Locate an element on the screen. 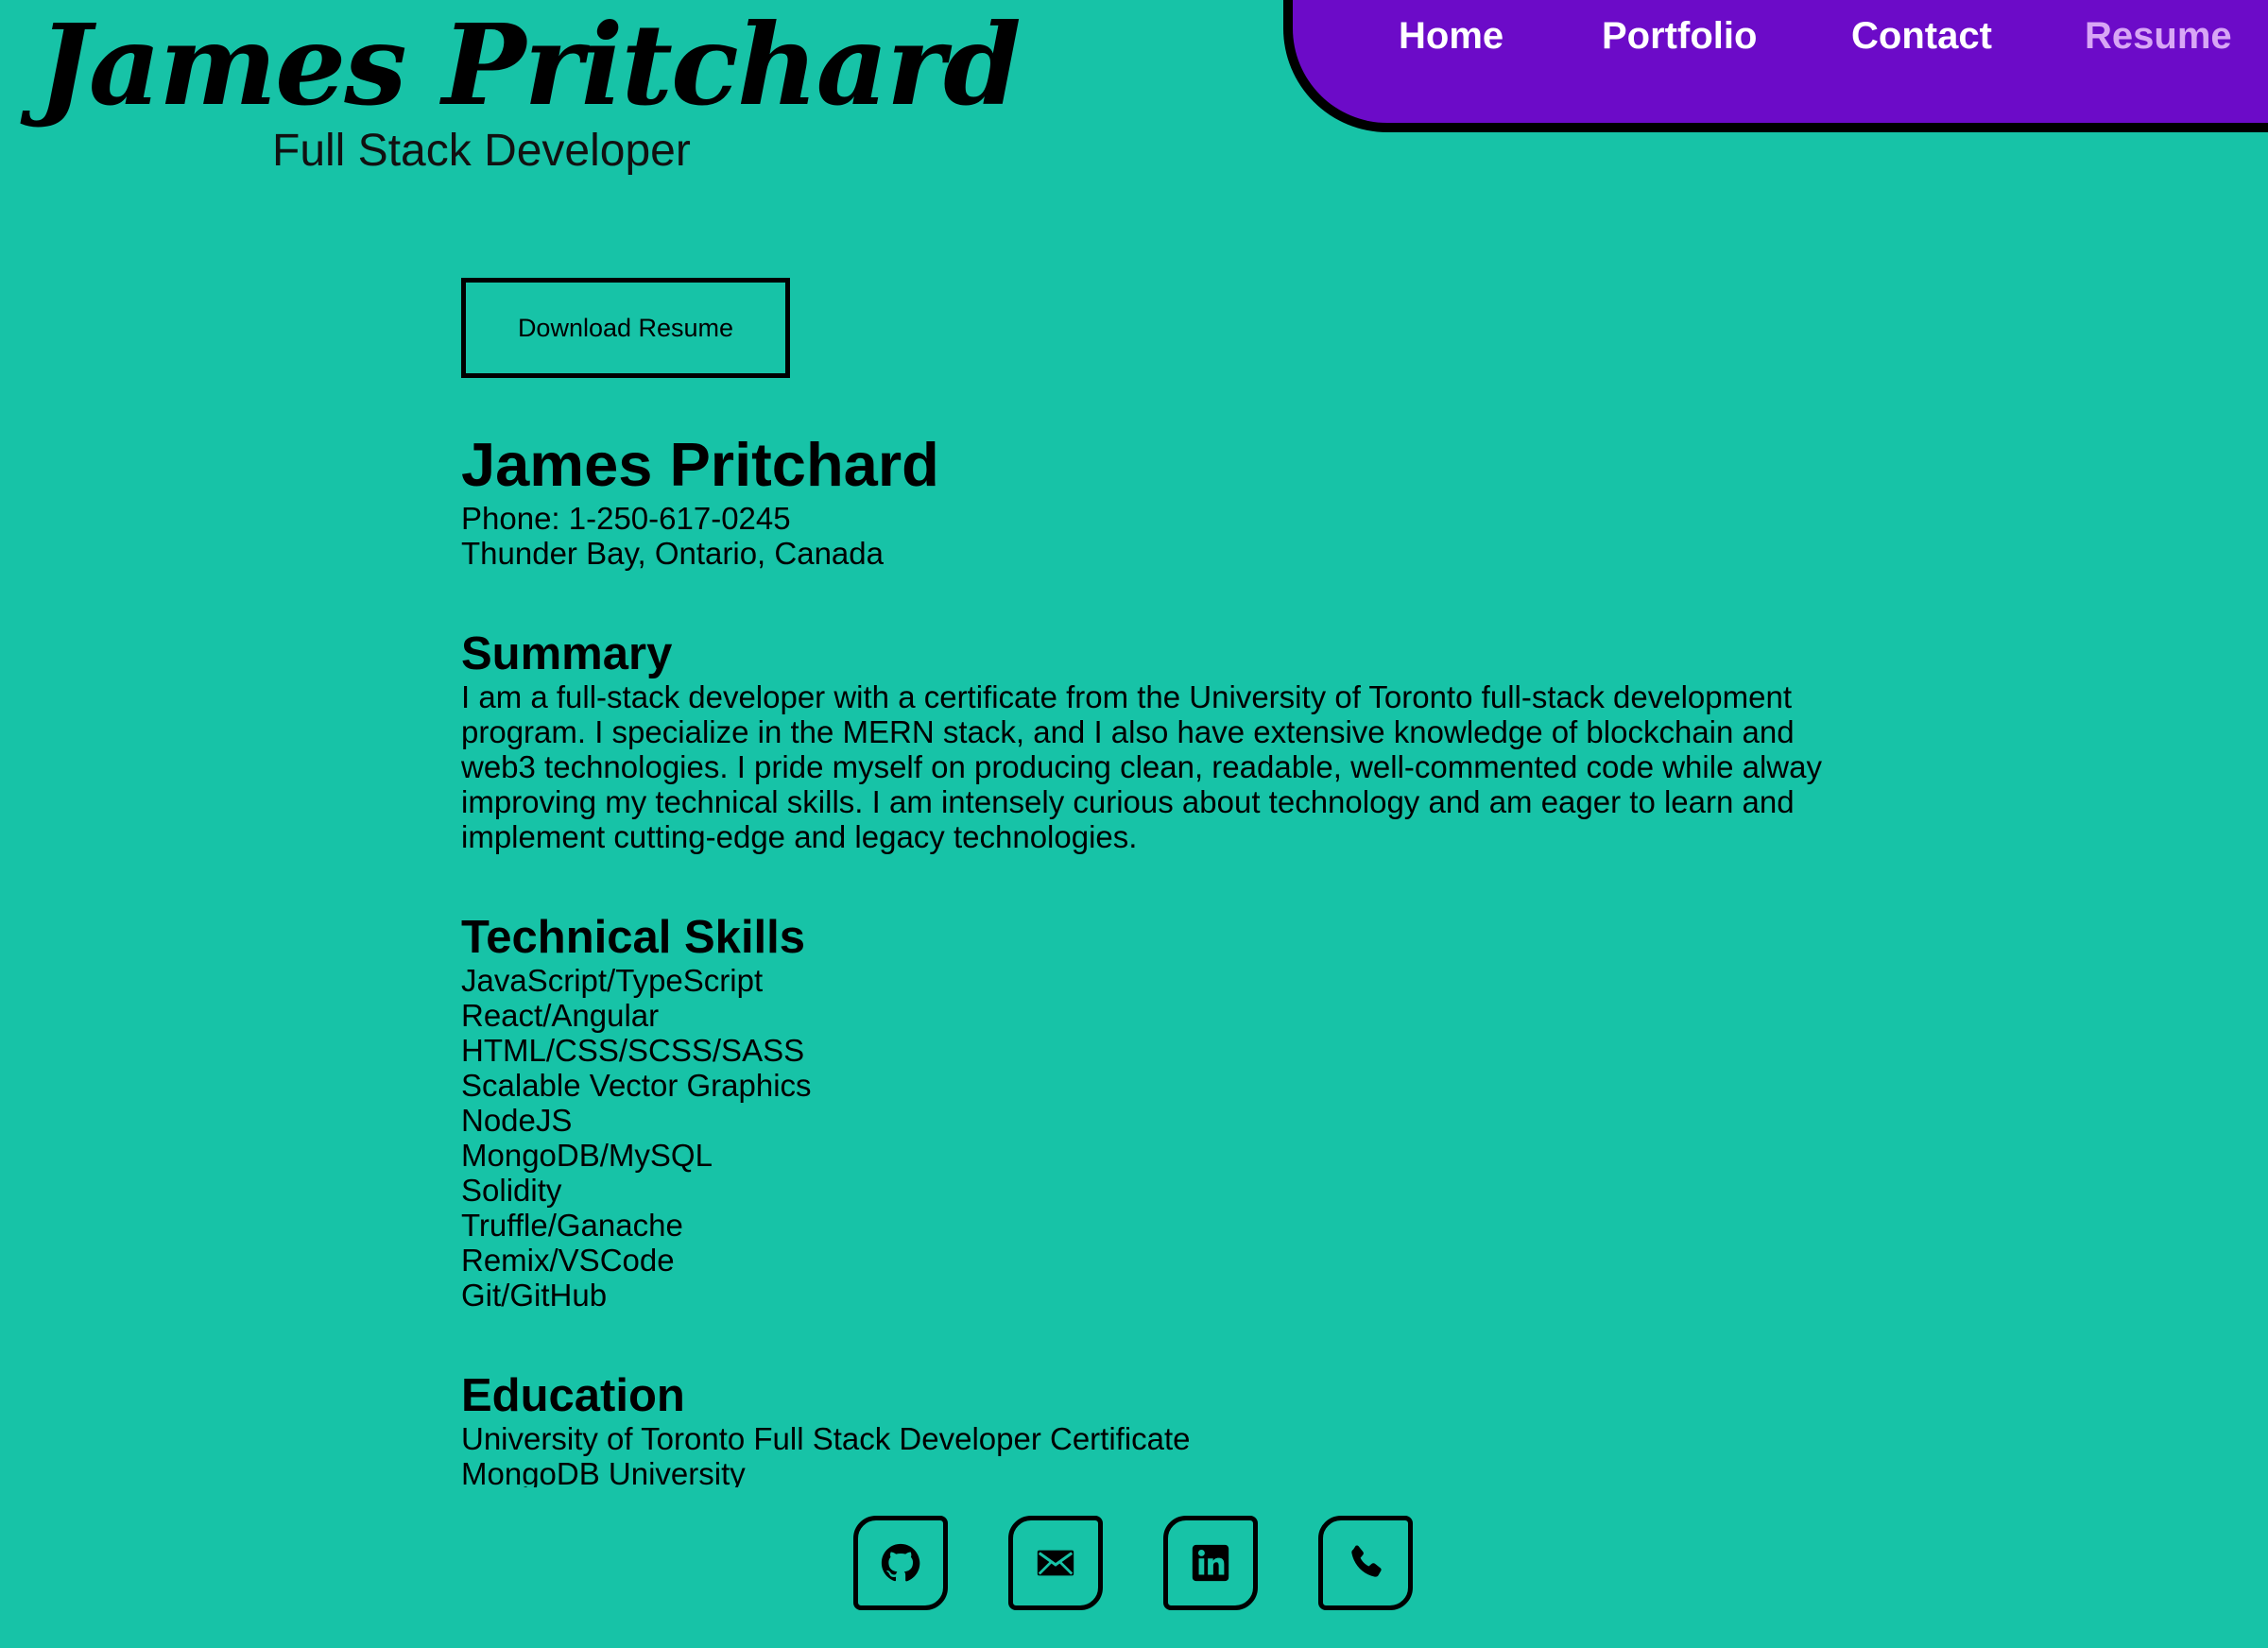 This screenshot has width=2268, height=1648. skill-item: Solidity is located at coordinates (511, 1191).